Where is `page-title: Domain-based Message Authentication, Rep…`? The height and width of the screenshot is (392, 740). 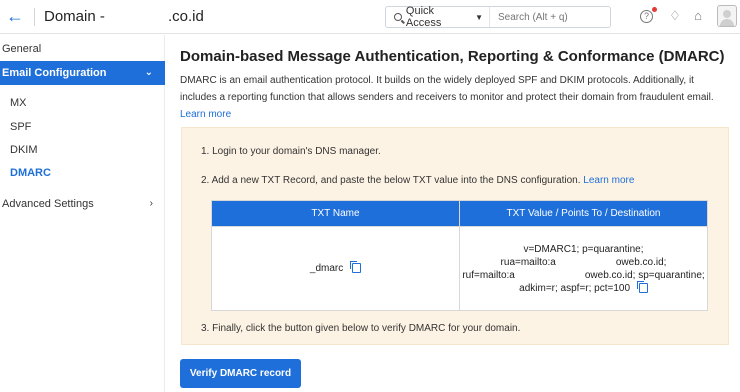
page-title: Domain-based Message Authentication, Rep… is located at coordinates (452, 56).